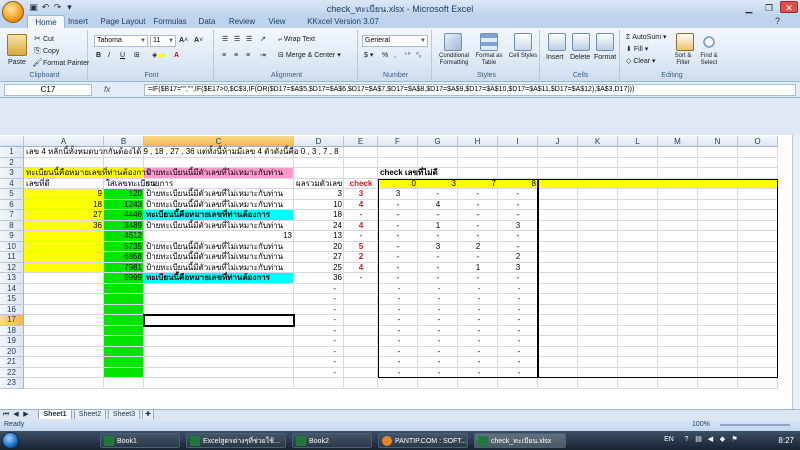 The image size is (800, 450). What do you see at coordinates (454, 60) in the screenshot?
I see `conditional-formatting-button: Conditional Formatting` at bounding box center [454, 60].